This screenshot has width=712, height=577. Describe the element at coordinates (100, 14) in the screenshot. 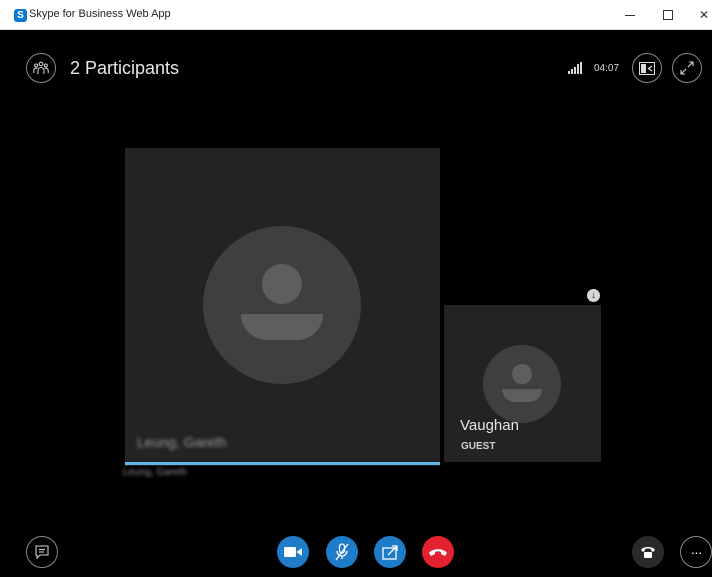

I see `window-title: Skype for Business Web App` at that location.